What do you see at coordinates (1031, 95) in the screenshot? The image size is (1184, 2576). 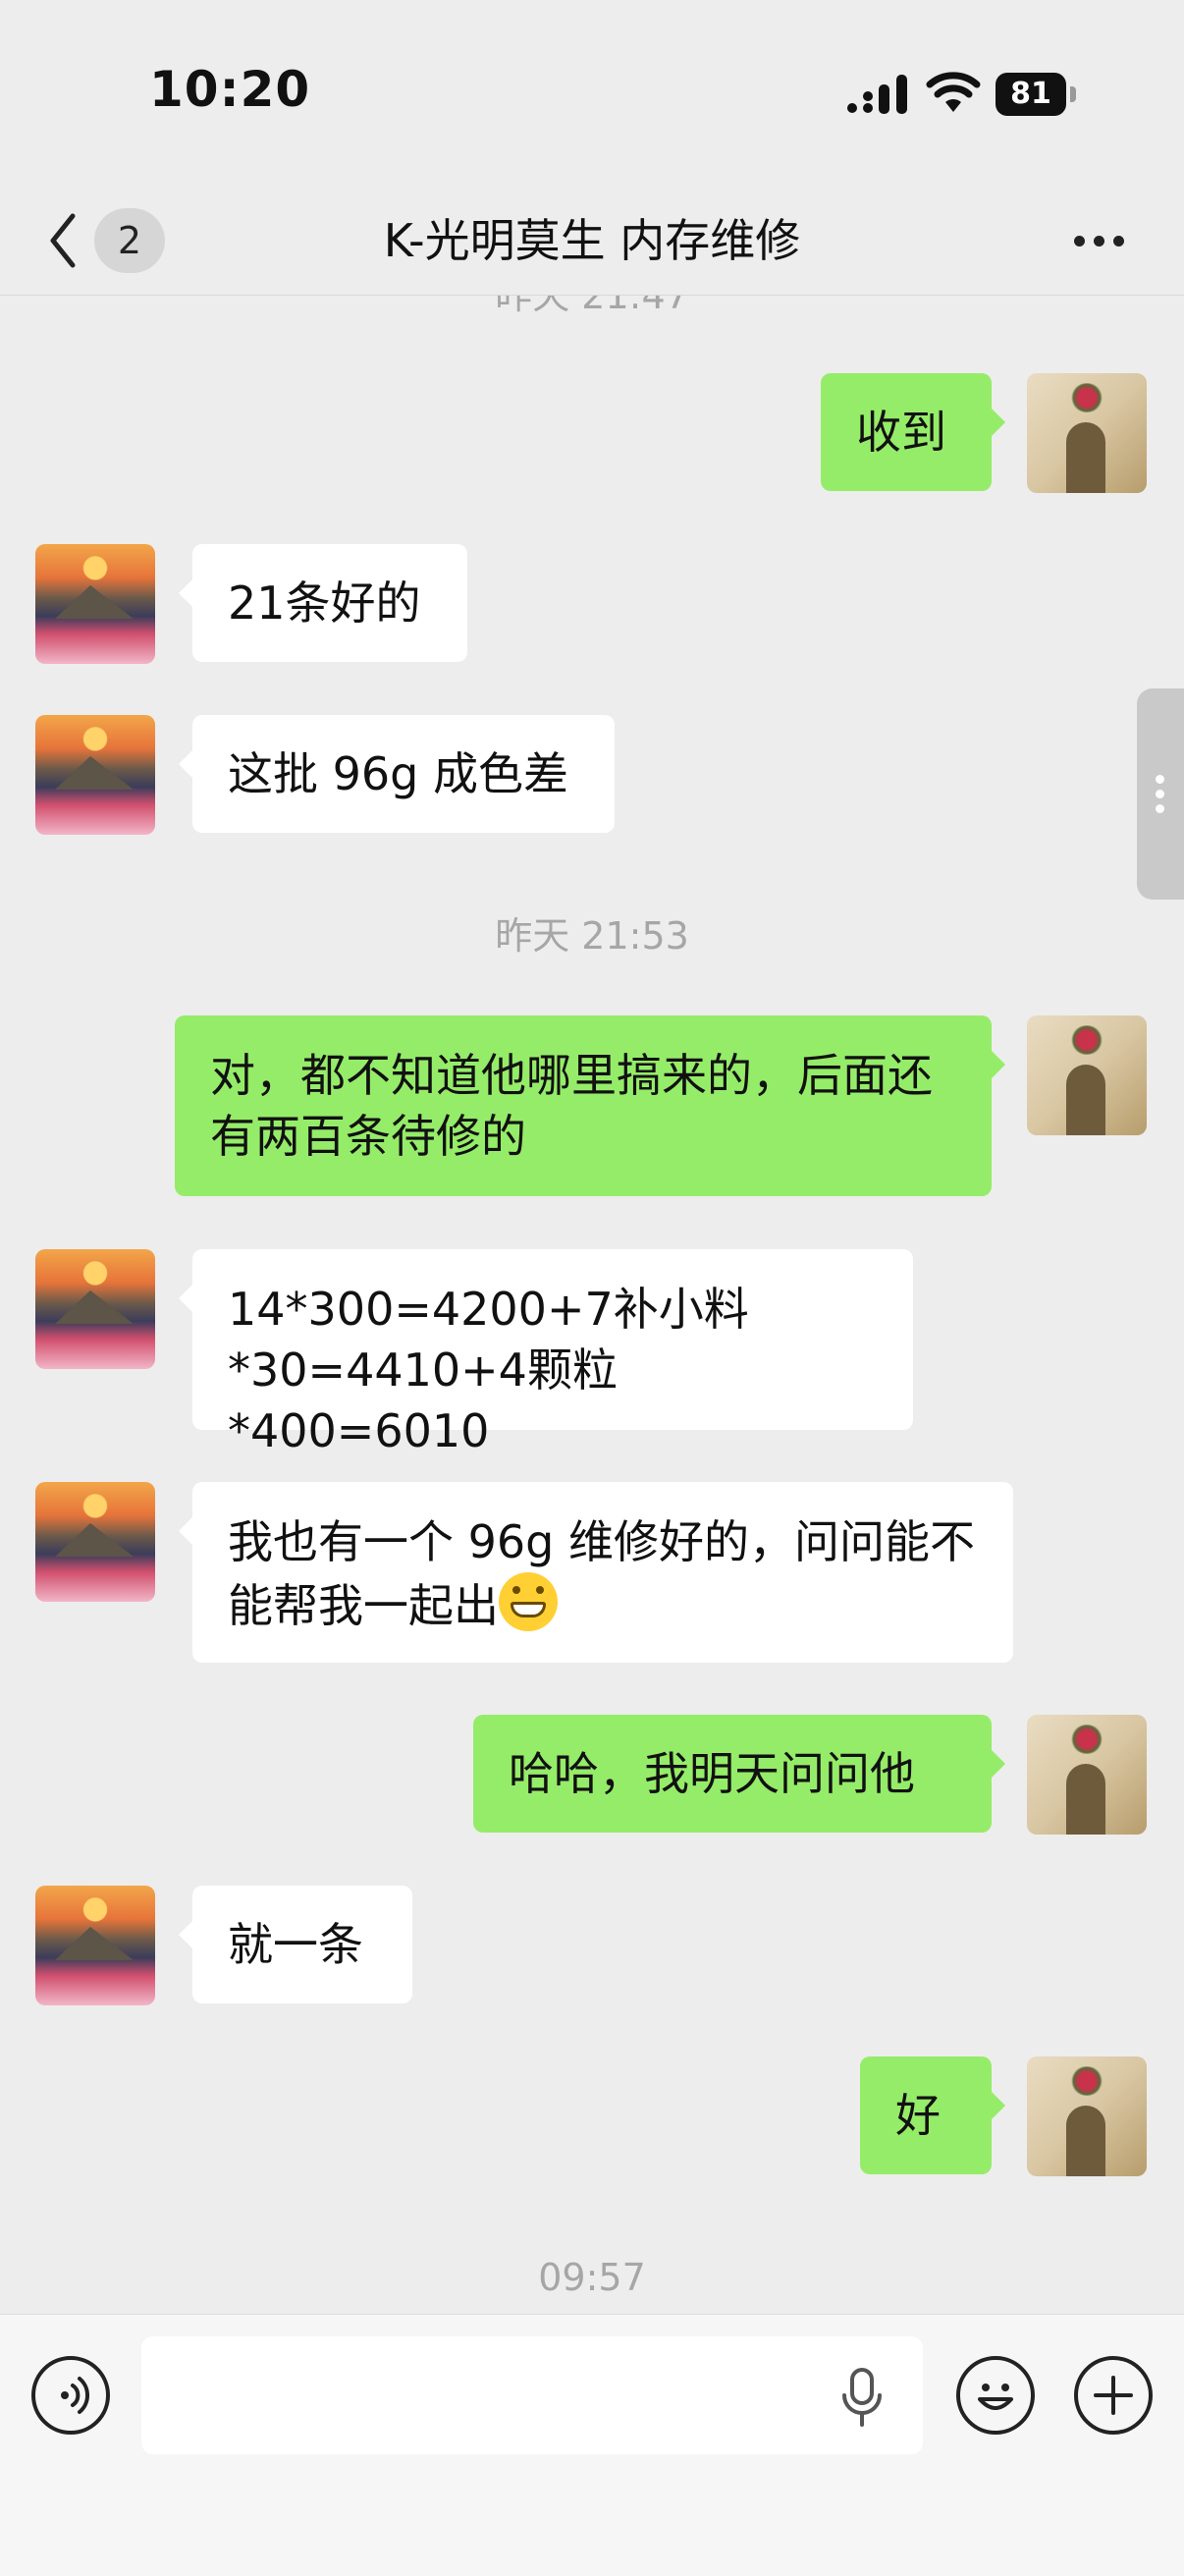 I see `battery-level: 81` at bounding box center [1031, 95].